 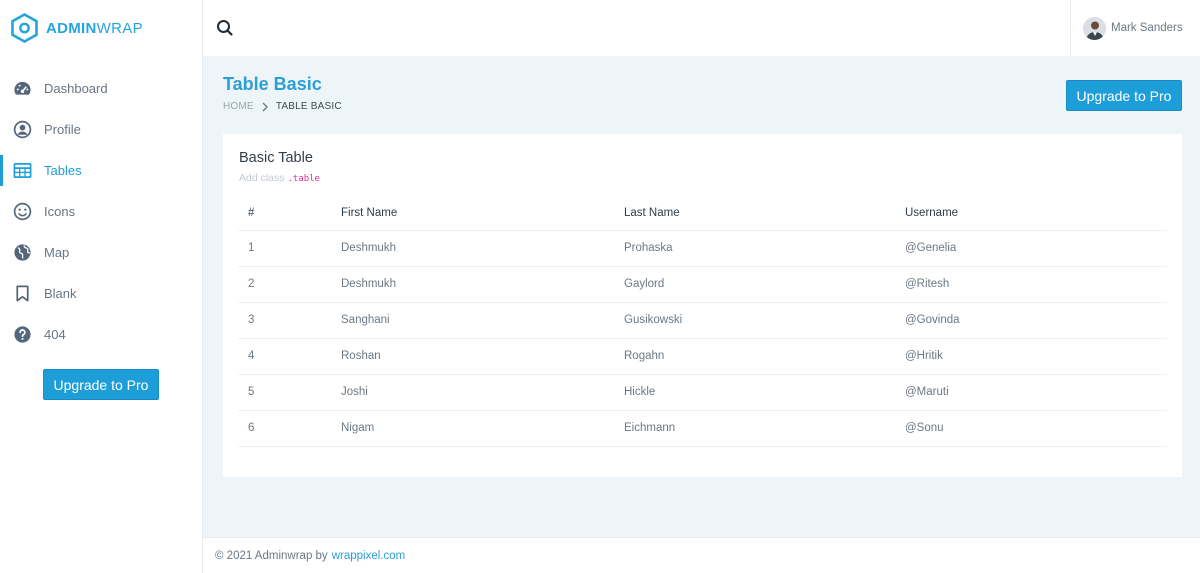 I want to click on table-cell: @Ritesh, so click(x=1031, y=283).